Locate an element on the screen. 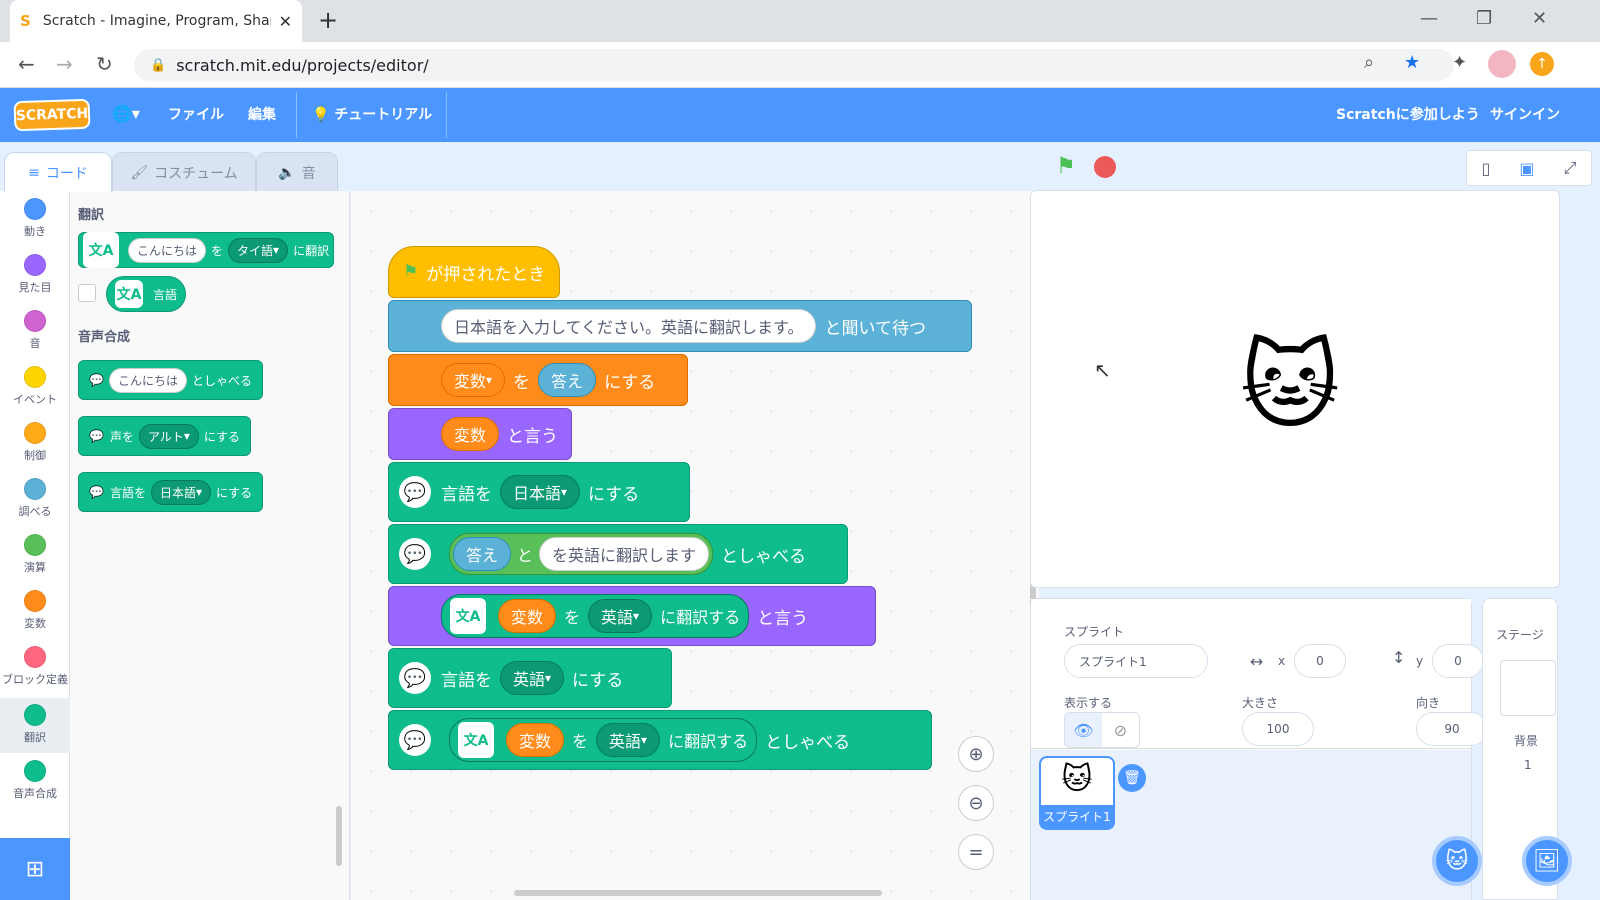 Image resolution: width=1600 pixels, height=900 pixels. join-input: を英語に翻訳します is located at coordinates (624, 554).